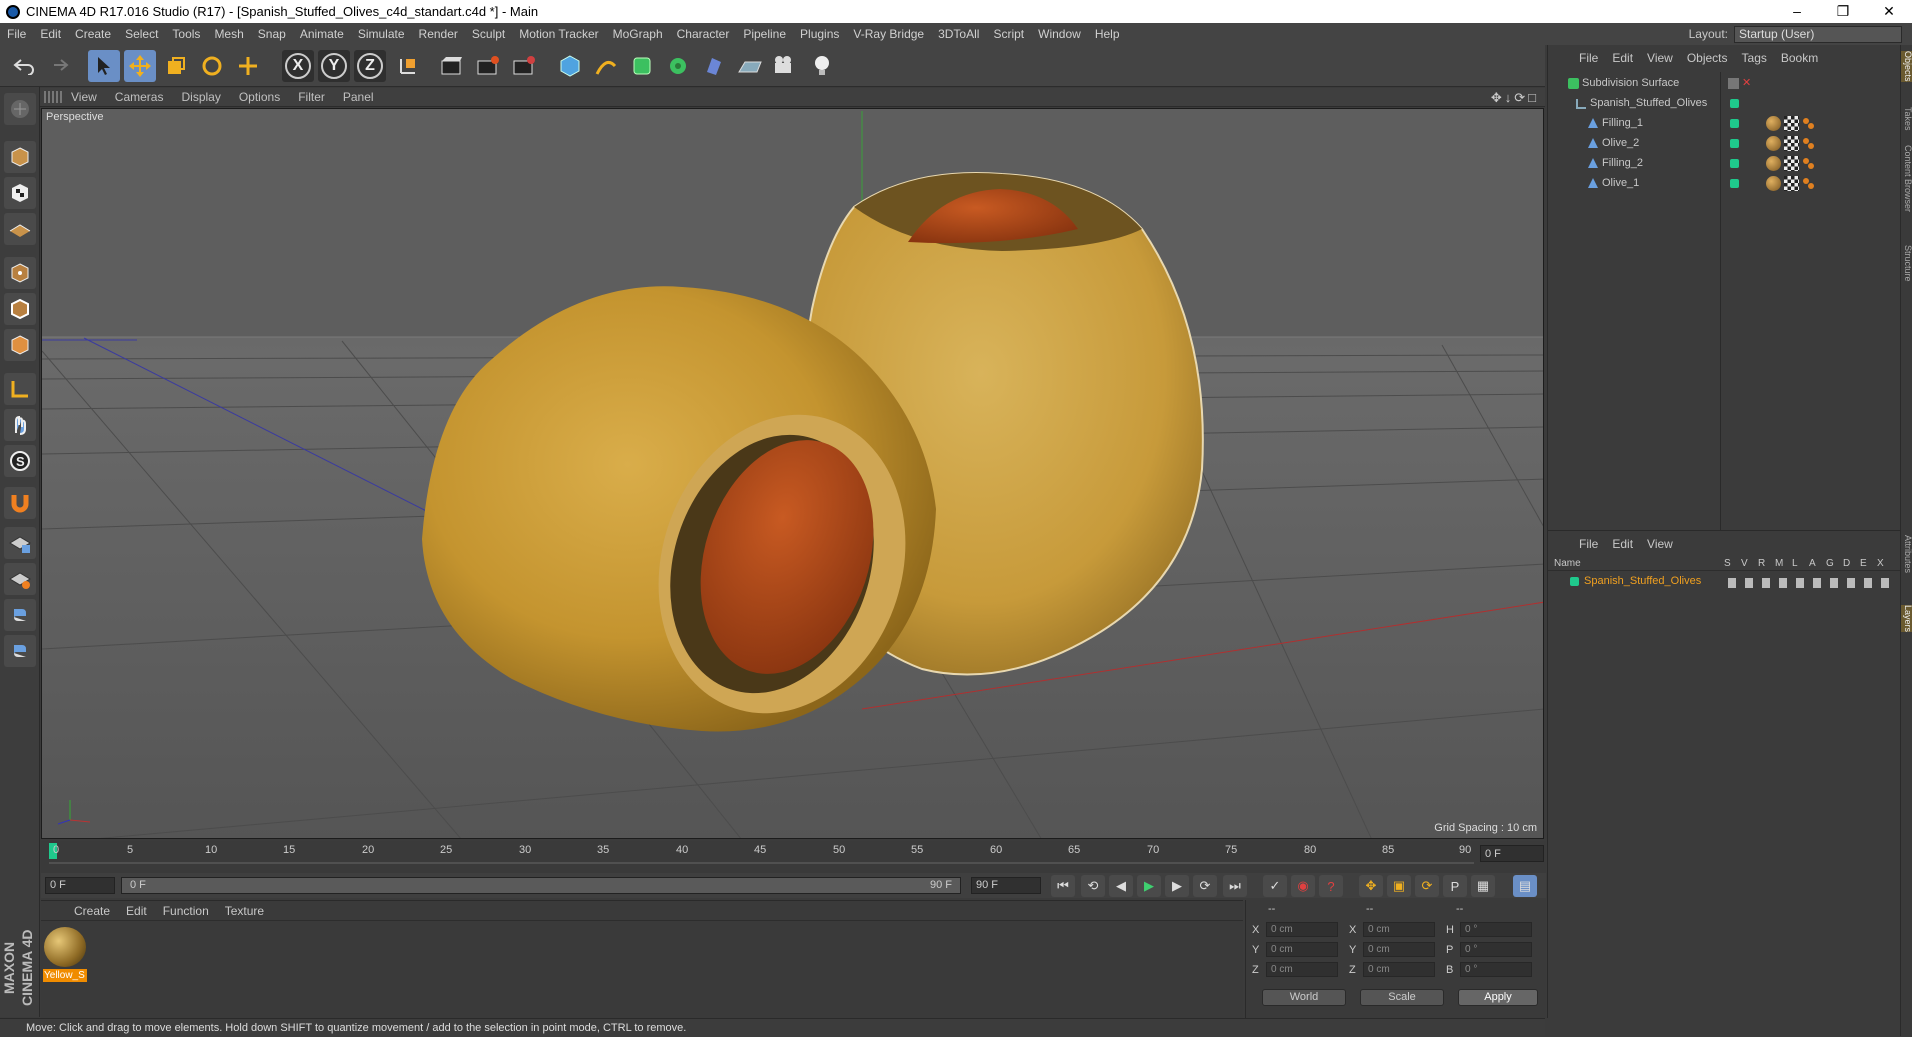 The height and width of the screenshot is (1037, 1912). Describe the element at coordinates (958, 34) in the screenshot. I see `menu-3dtoall: 3DToAll` at that location.